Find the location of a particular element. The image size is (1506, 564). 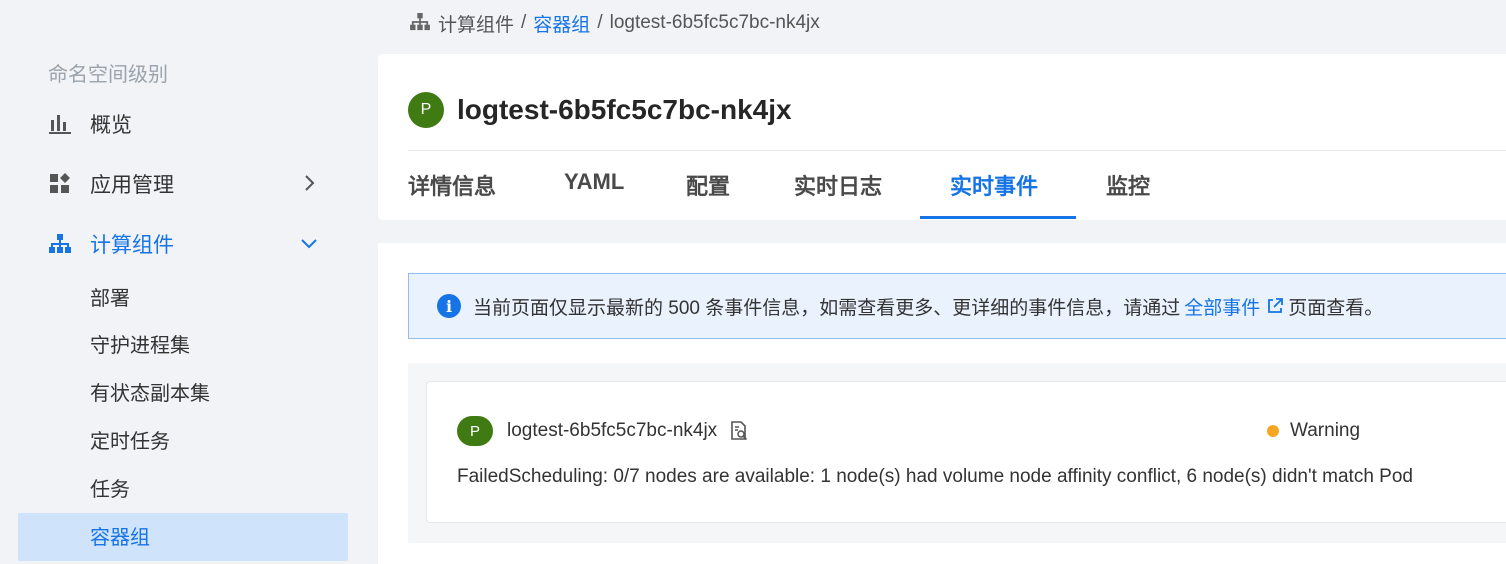

page-title: P logtest-6b5fc5c7bc-nk4jx is located at coordinates (600, 110).